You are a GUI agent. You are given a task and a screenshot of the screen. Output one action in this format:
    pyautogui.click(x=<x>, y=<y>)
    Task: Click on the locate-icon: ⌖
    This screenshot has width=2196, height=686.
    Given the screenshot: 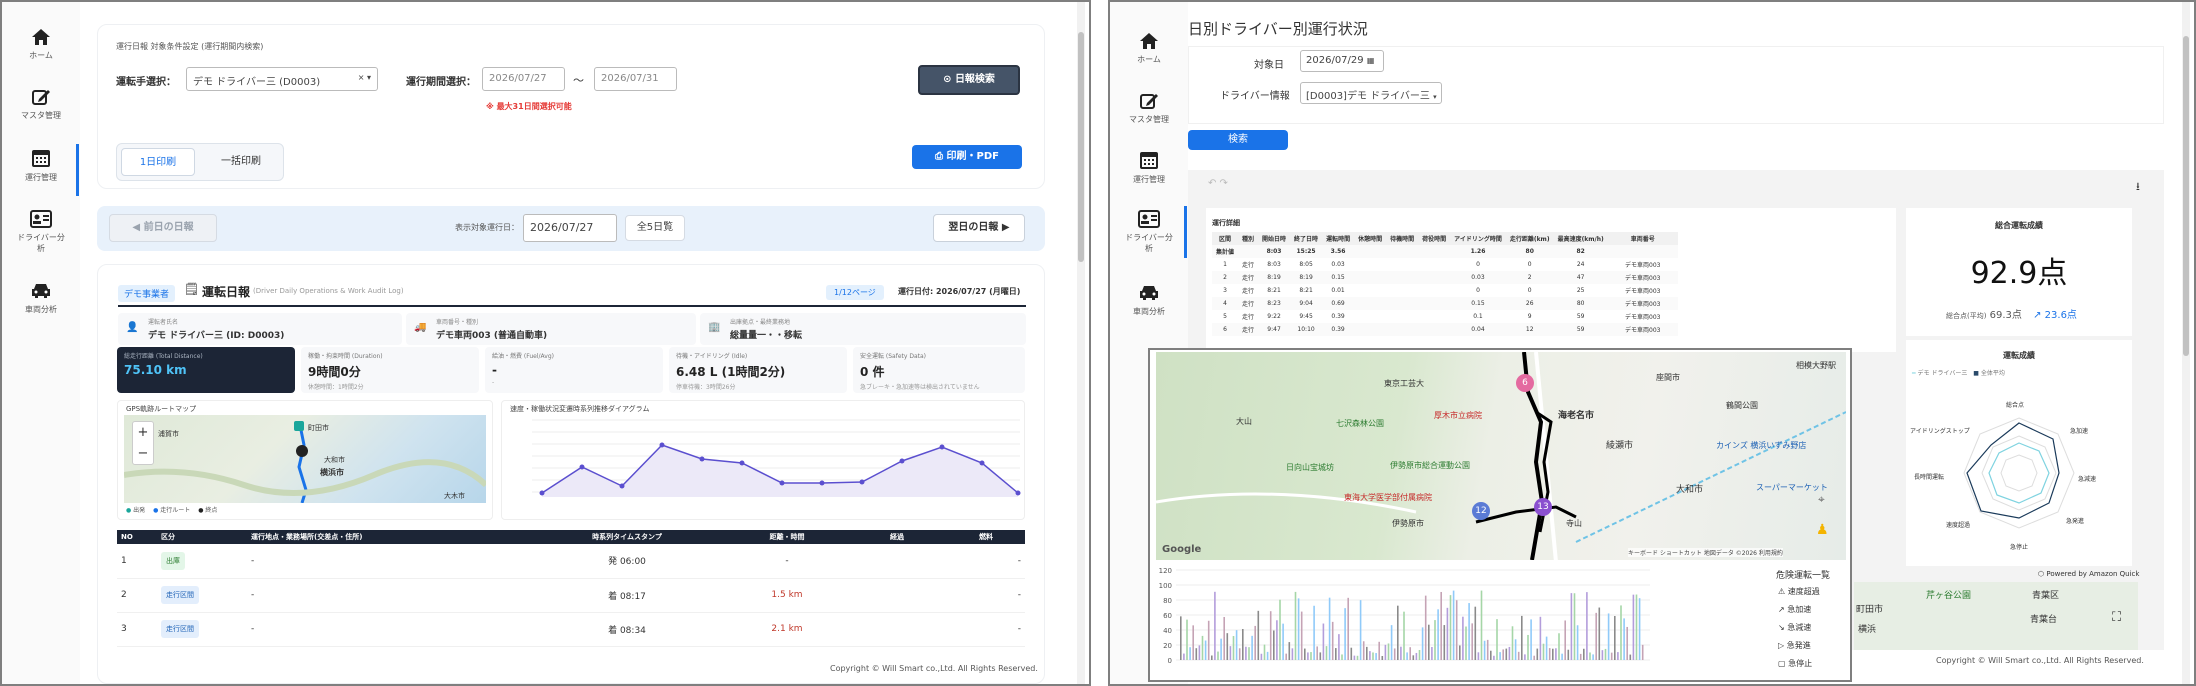 What is the action you would take?
    pyautogui.click(x=1821, y=499)
    